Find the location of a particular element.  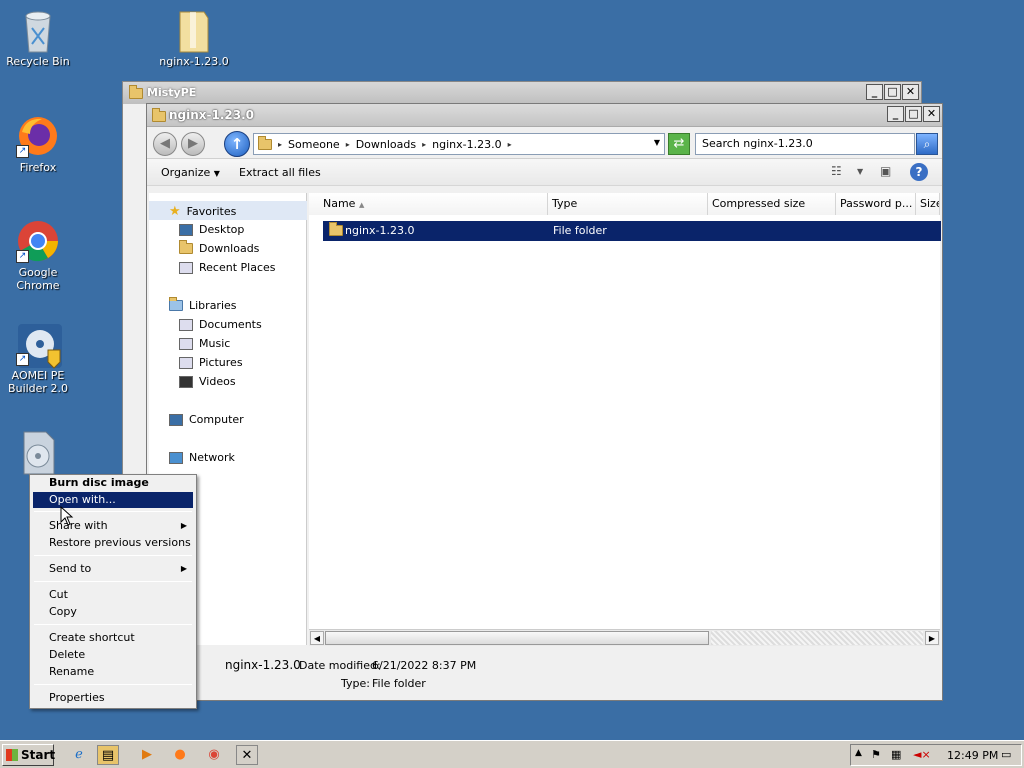

chevron-up-icon: ▲ is located at coordinates (858, 753).